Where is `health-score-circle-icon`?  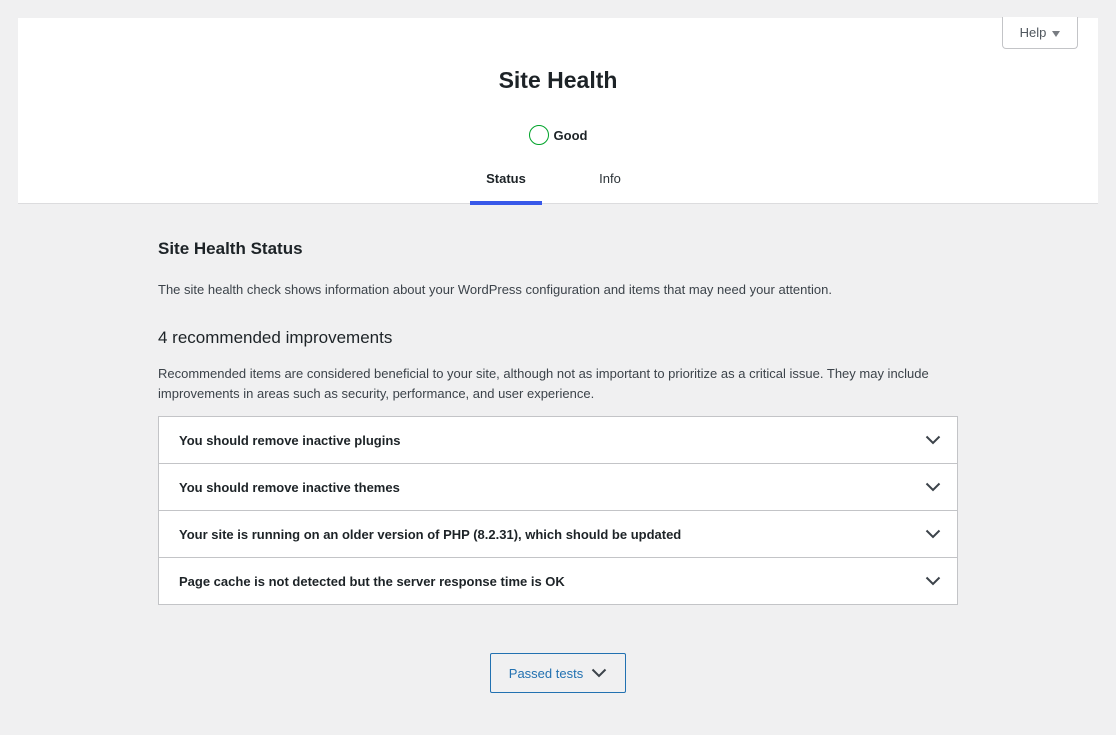
health-score-circle-icon is located at coordinates (538, 135).